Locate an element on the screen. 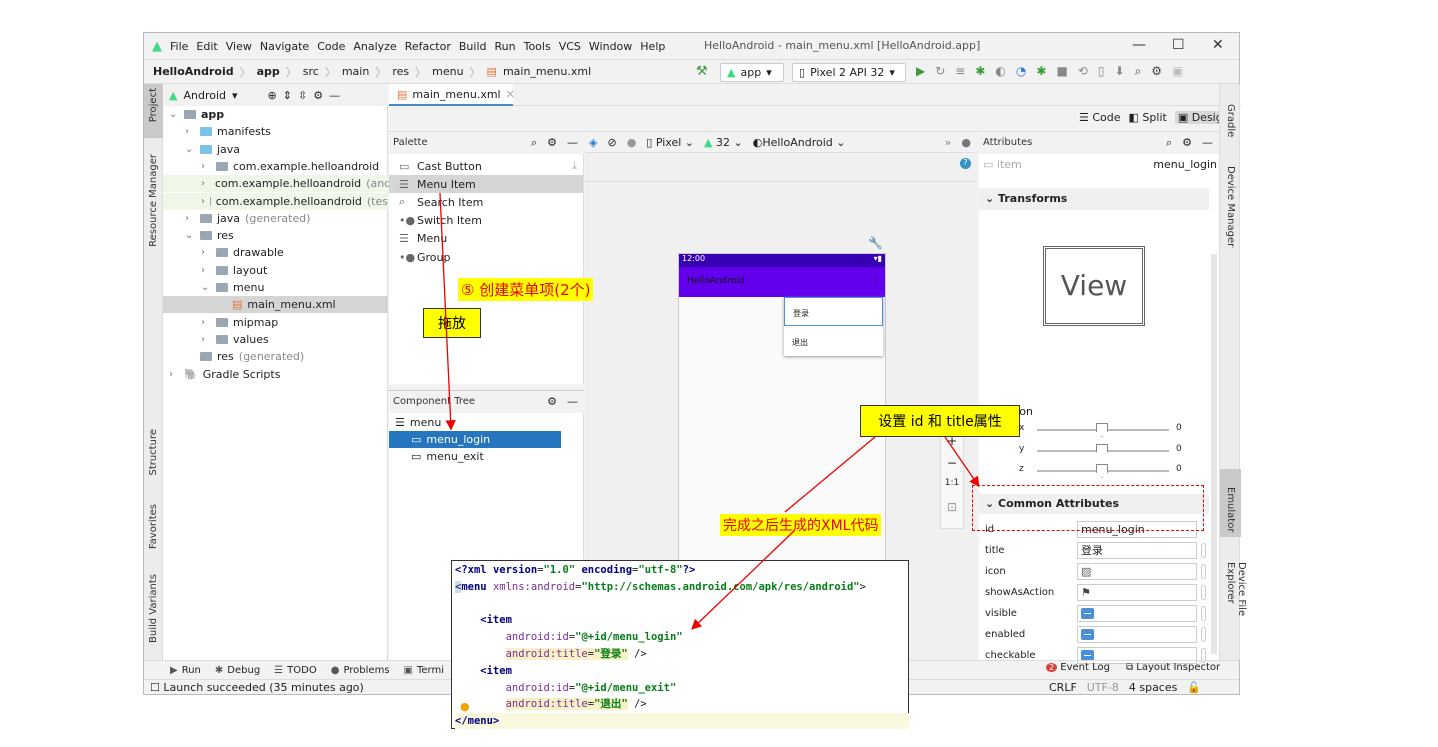  line-attrs-xml is located at coordinates (830, 474).